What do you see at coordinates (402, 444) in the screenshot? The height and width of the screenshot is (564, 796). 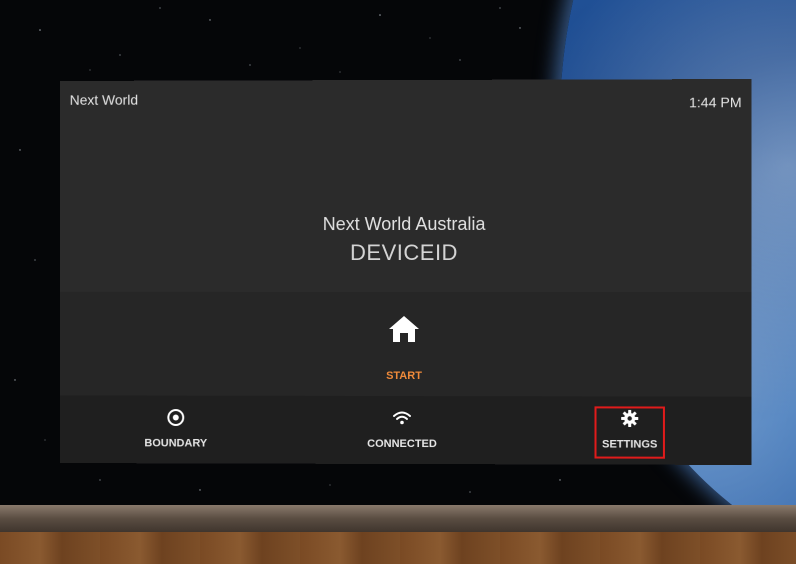 I see `connected-label: CONNECTED` at bounding box center [402, 444].